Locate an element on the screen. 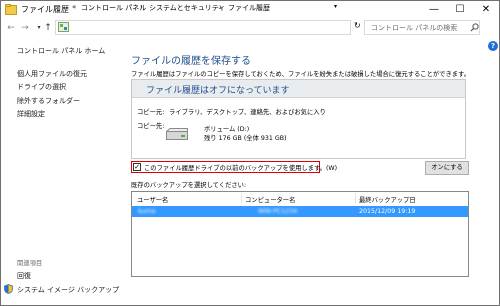  up-button: ↑ is located at coordinates (48, 28).